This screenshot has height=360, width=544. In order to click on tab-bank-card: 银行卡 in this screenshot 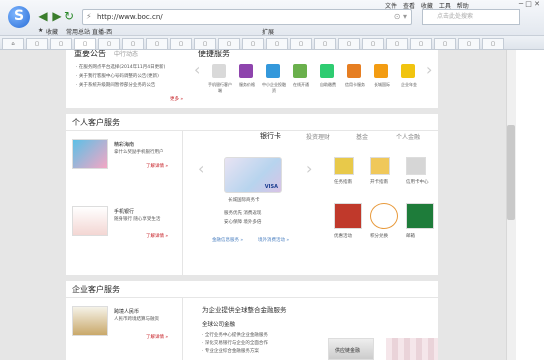, I will do `click(270, 136)`.